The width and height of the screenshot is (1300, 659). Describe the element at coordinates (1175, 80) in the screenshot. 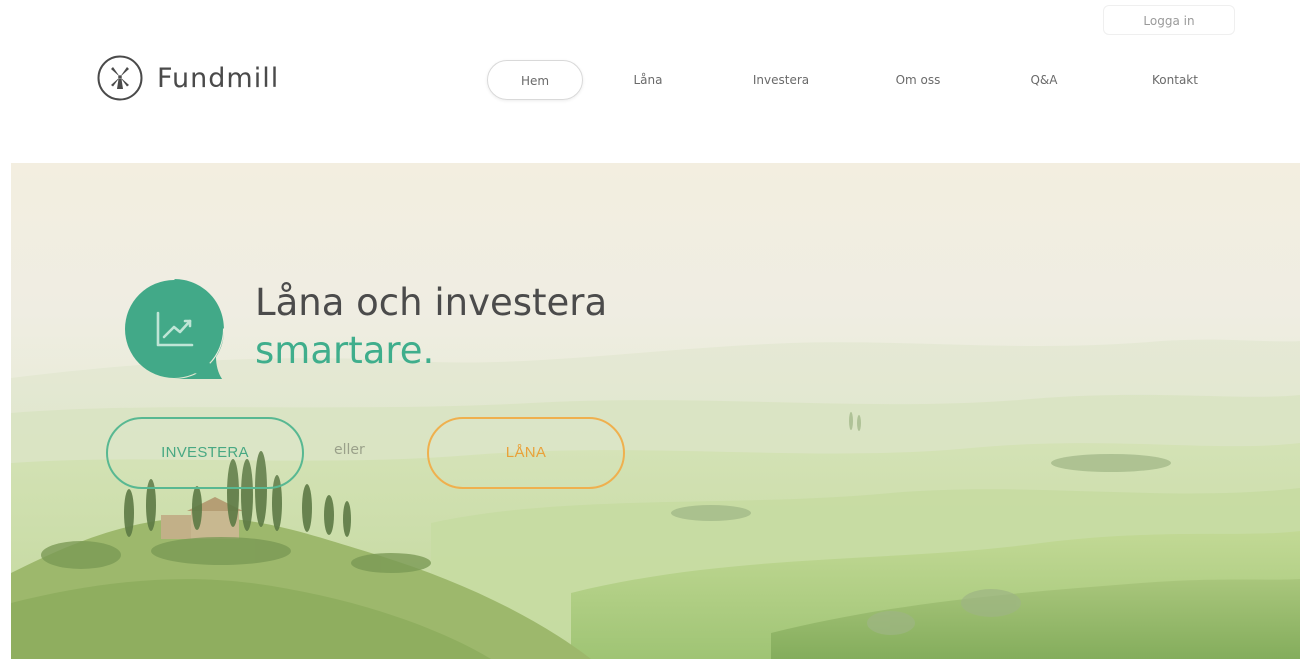

I see `nav-item-kontakt: Kontakt` at that location.